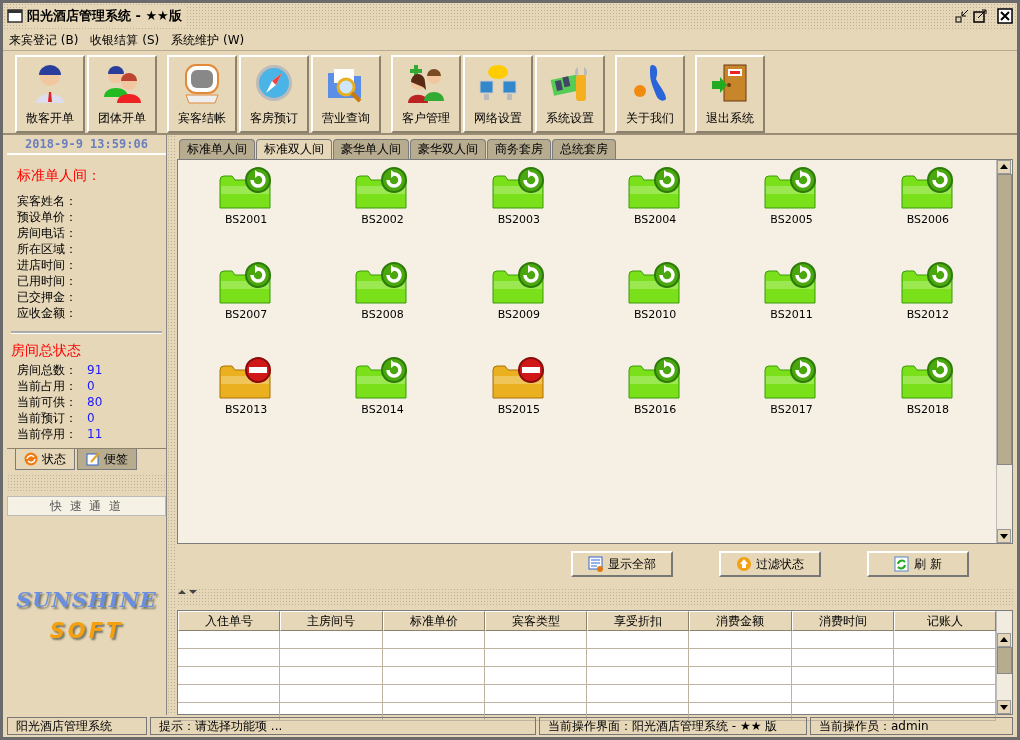 This screenshot has width=1020, height=740. What do you see at coordinates (570, 94) in the screenshot?
I see `toolbar-button: 系统设置` at bounding box center [570, 94].